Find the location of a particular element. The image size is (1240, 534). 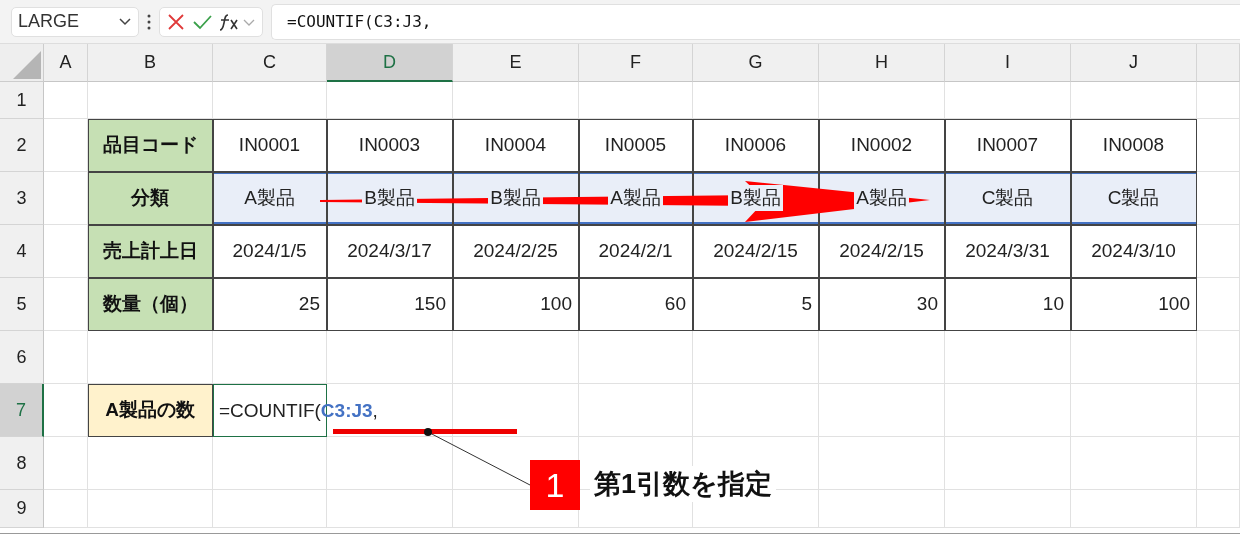

column-header: C is located at coordinates (270, 63).